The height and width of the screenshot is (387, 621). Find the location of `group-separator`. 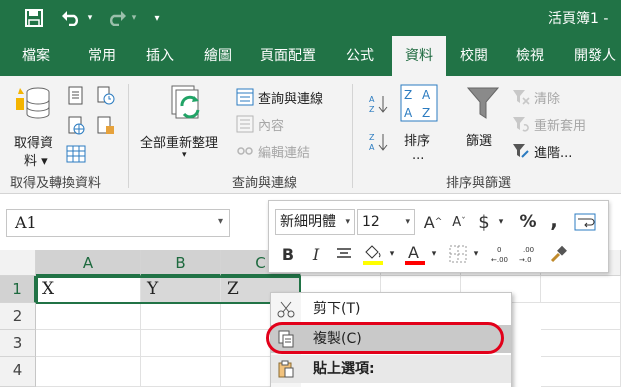

group-separator is located at coordinates (128, 136).